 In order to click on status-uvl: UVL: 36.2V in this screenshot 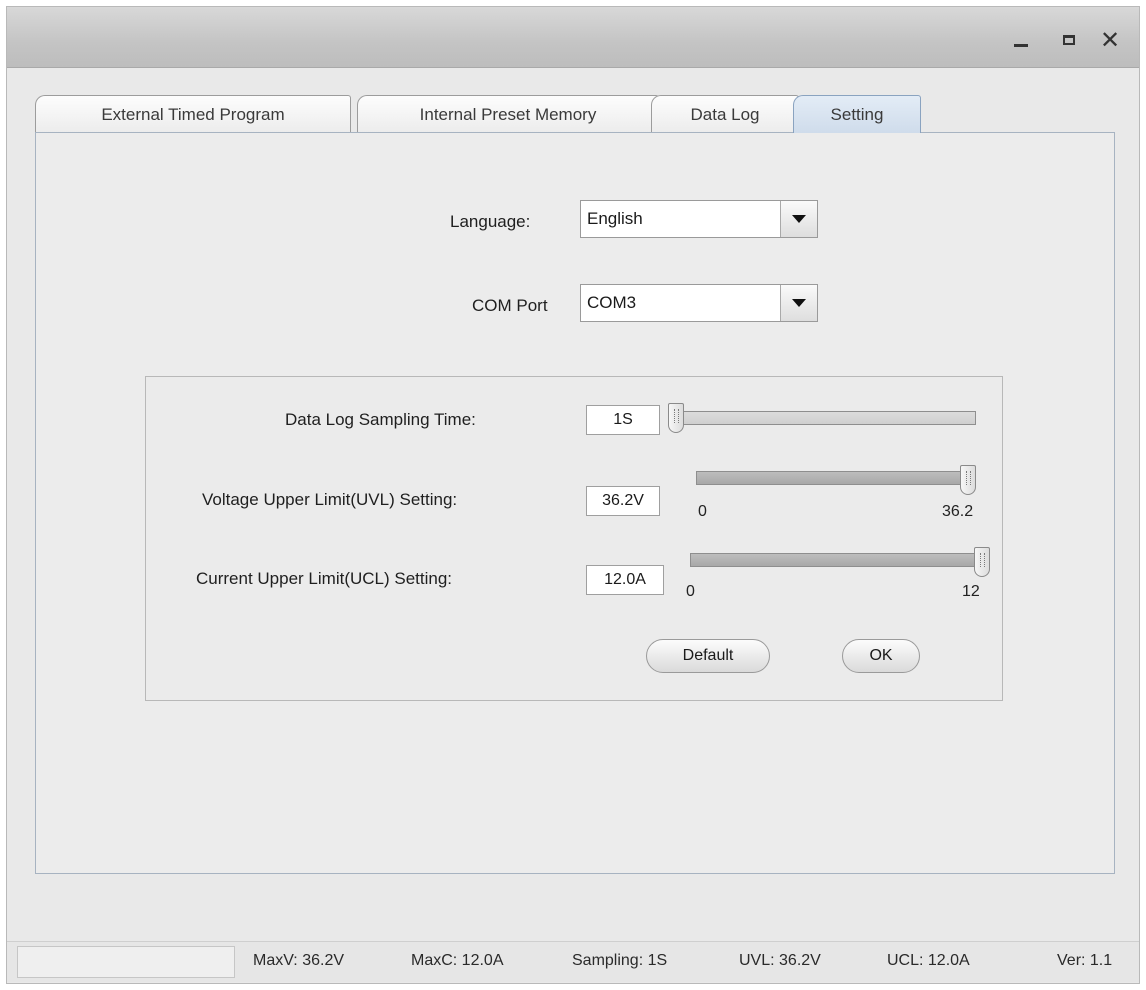, I will do `click(780, 960)`.